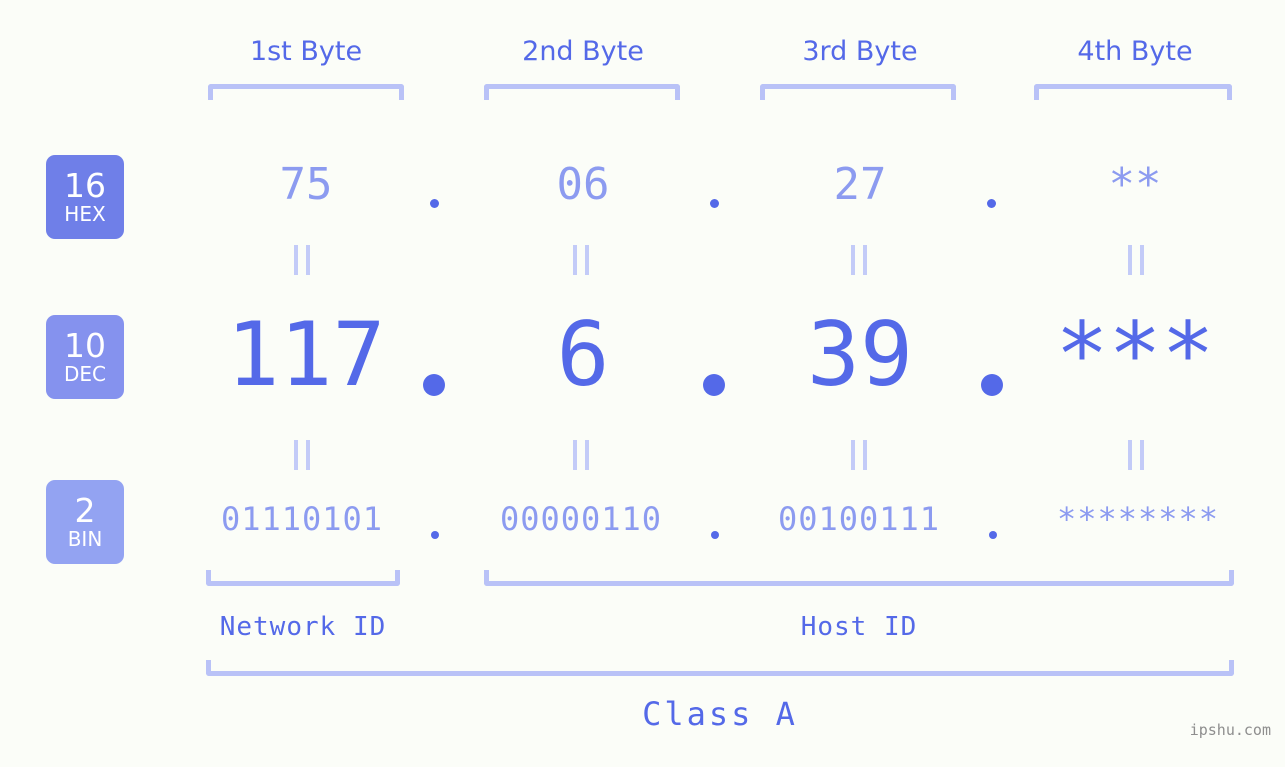 The width and height of the screenshot is (1285, 767). I want to click on hex-byte-1: 75, so click(306, 184).